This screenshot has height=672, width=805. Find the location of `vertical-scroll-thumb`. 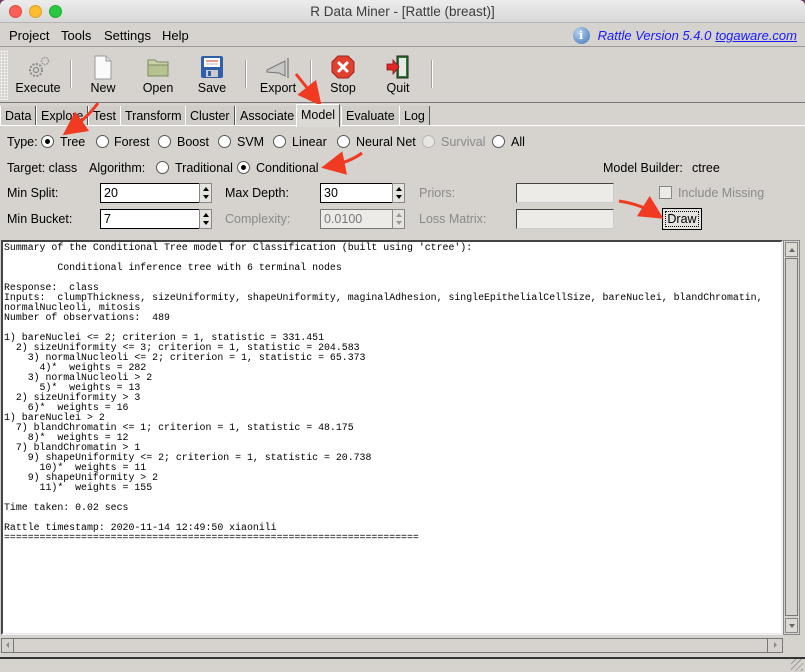

vertical-scroll-thumb is located at coordinates (791, 437).